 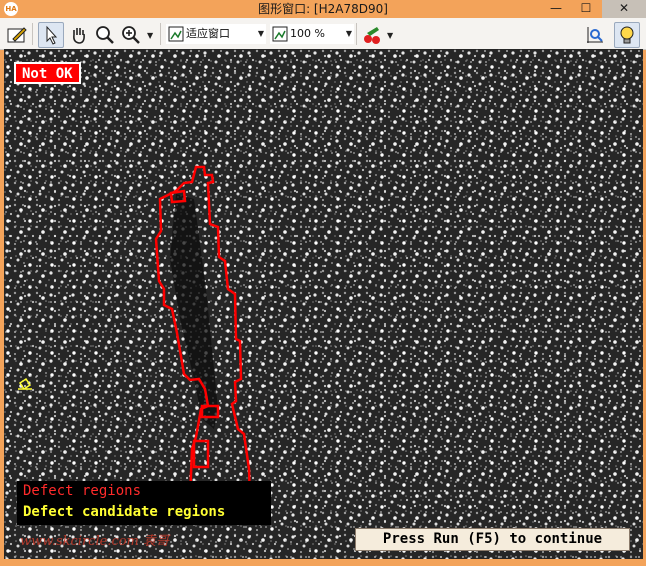 I want to click on zoom-select: 100 % ▼, so click(x=312, y=34).